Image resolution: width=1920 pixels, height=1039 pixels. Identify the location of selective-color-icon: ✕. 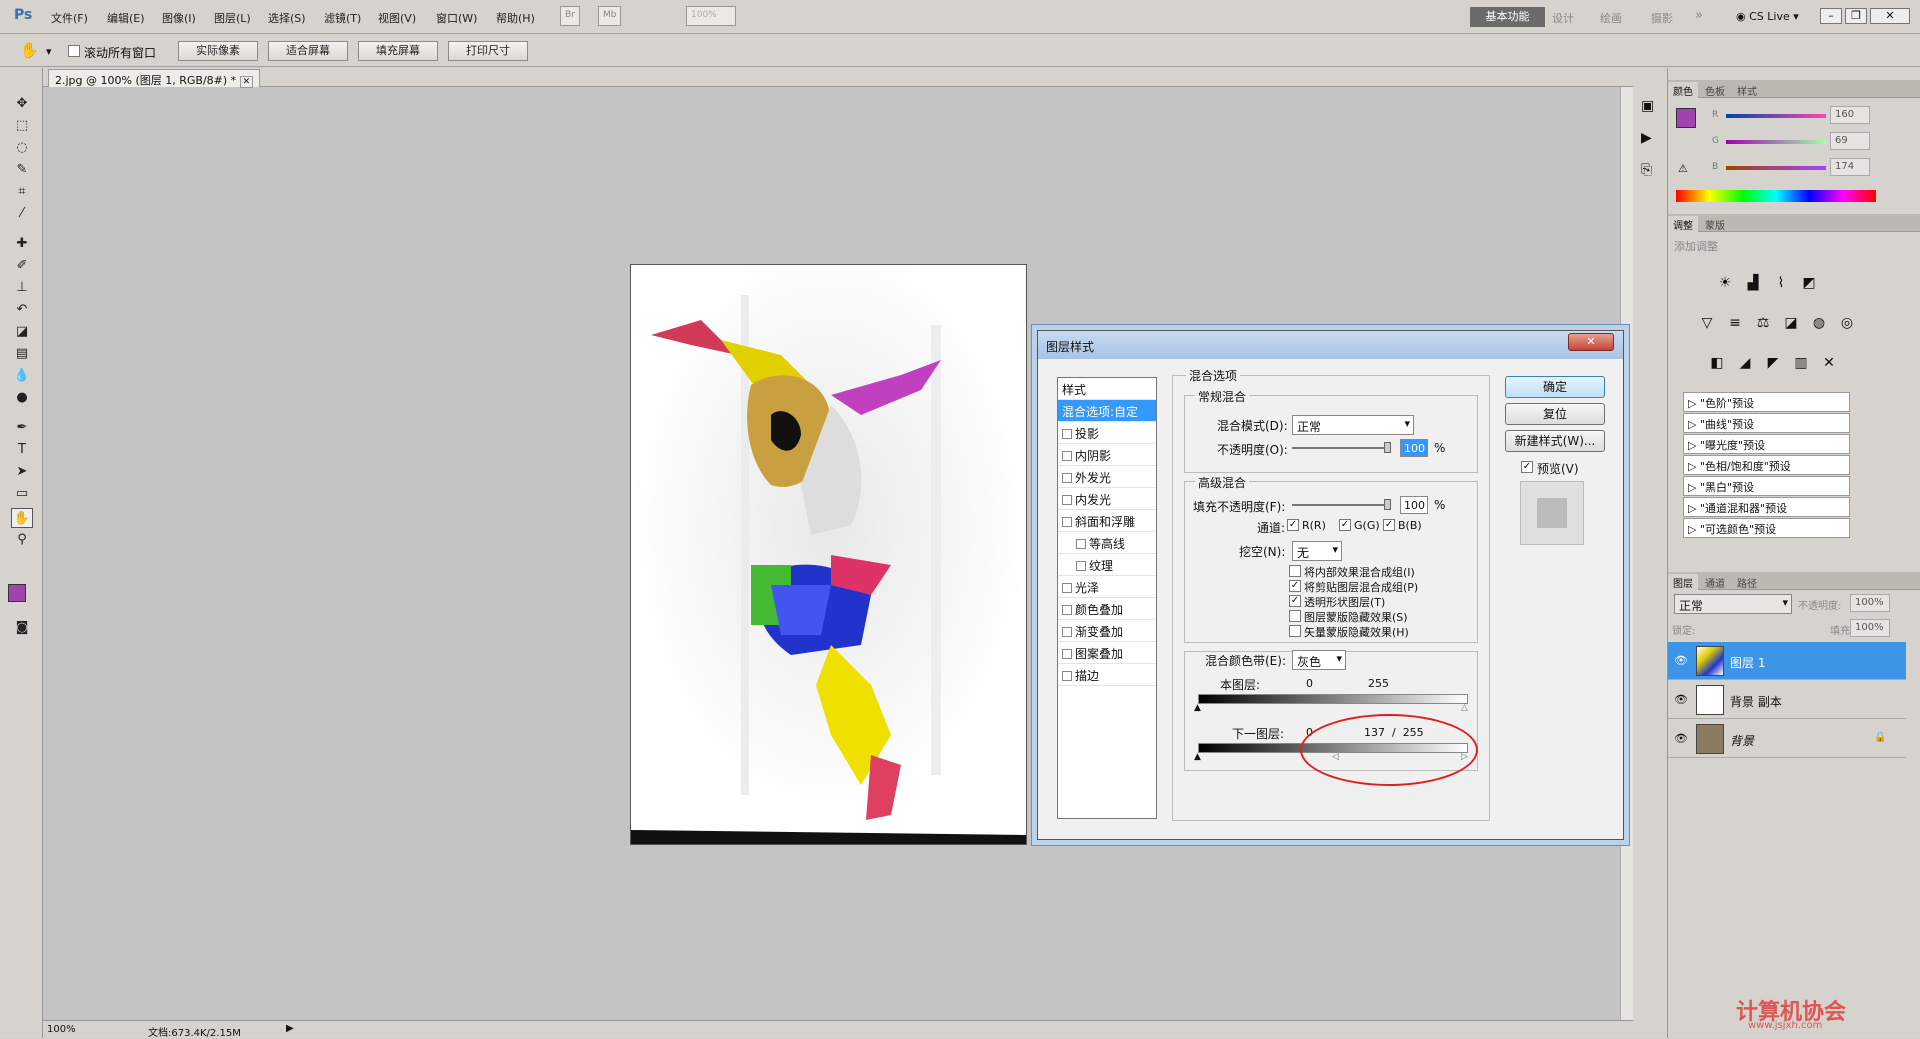
(1829, 363).